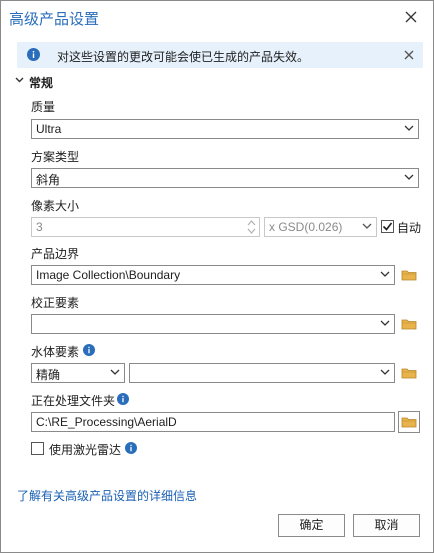 Image resolution: width=434 pixels, height=553 pixels. What do you see at coordinates (43, 107) in the screenshot?
I see `quality-label: 质量` at bounding box center [43, 107].